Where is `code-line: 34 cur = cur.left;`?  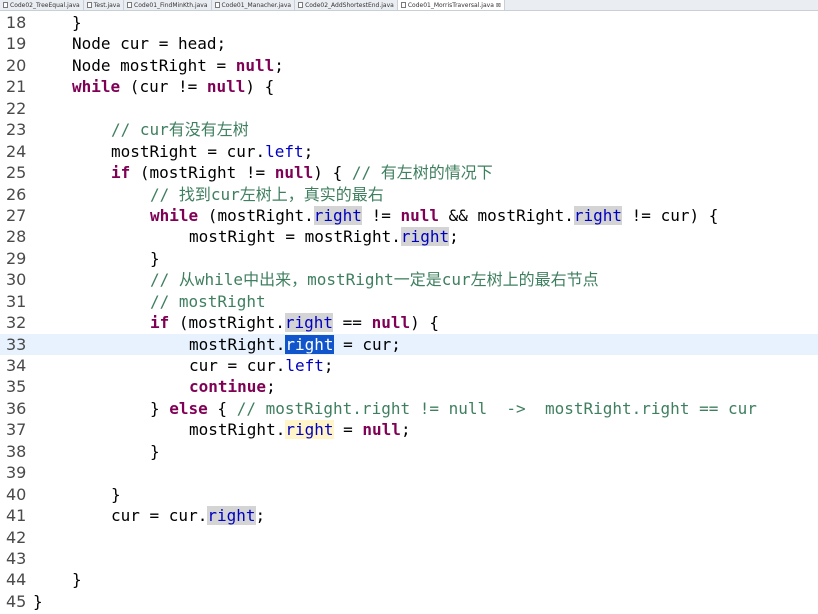 code-line: 34 cur = cur.left; is located at coordinates (409, 365).